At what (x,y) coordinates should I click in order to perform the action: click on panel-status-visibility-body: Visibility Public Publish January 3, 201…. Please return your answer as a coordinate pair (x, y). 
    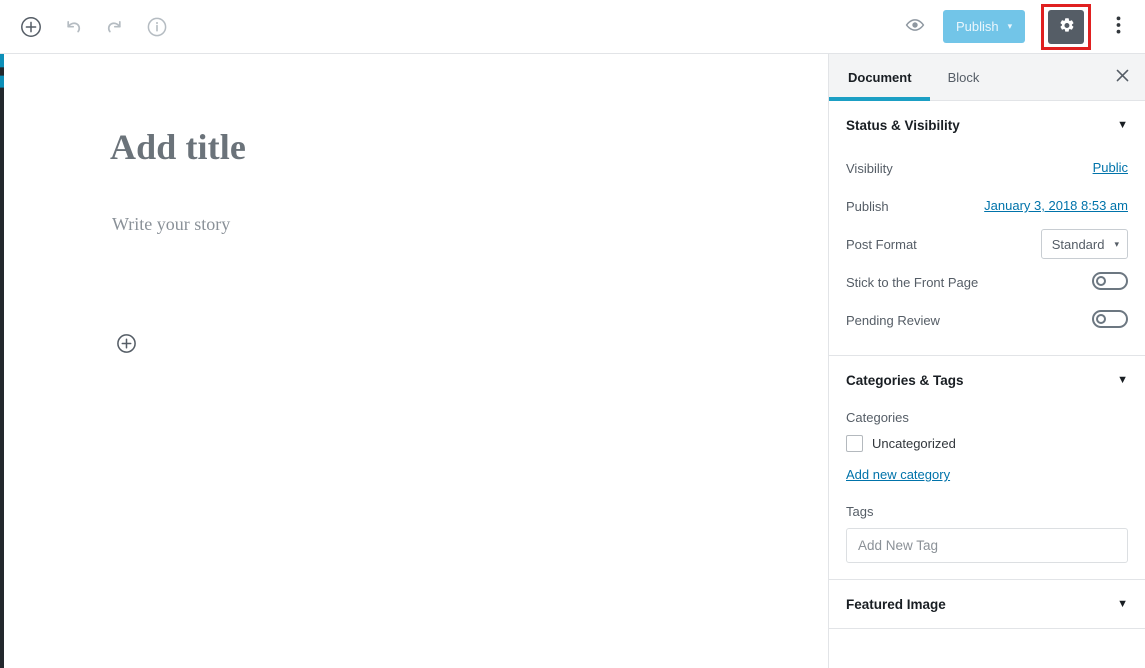
    Looking at the image, I should click on (987, 252).